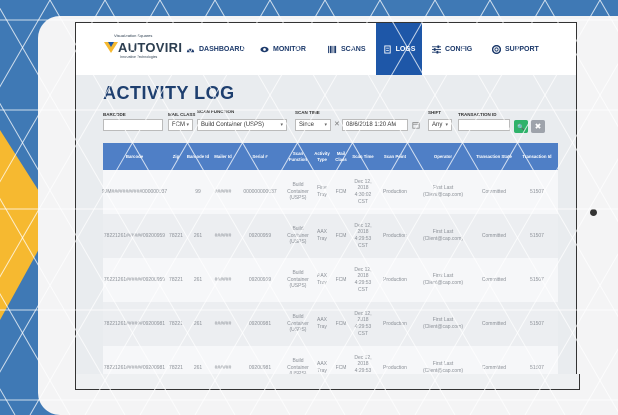 The height and width of the screenshot is (415, 618). Describe the element at coordinates (416, 125) in the screenshot. I see `calendar-icon` at that location.